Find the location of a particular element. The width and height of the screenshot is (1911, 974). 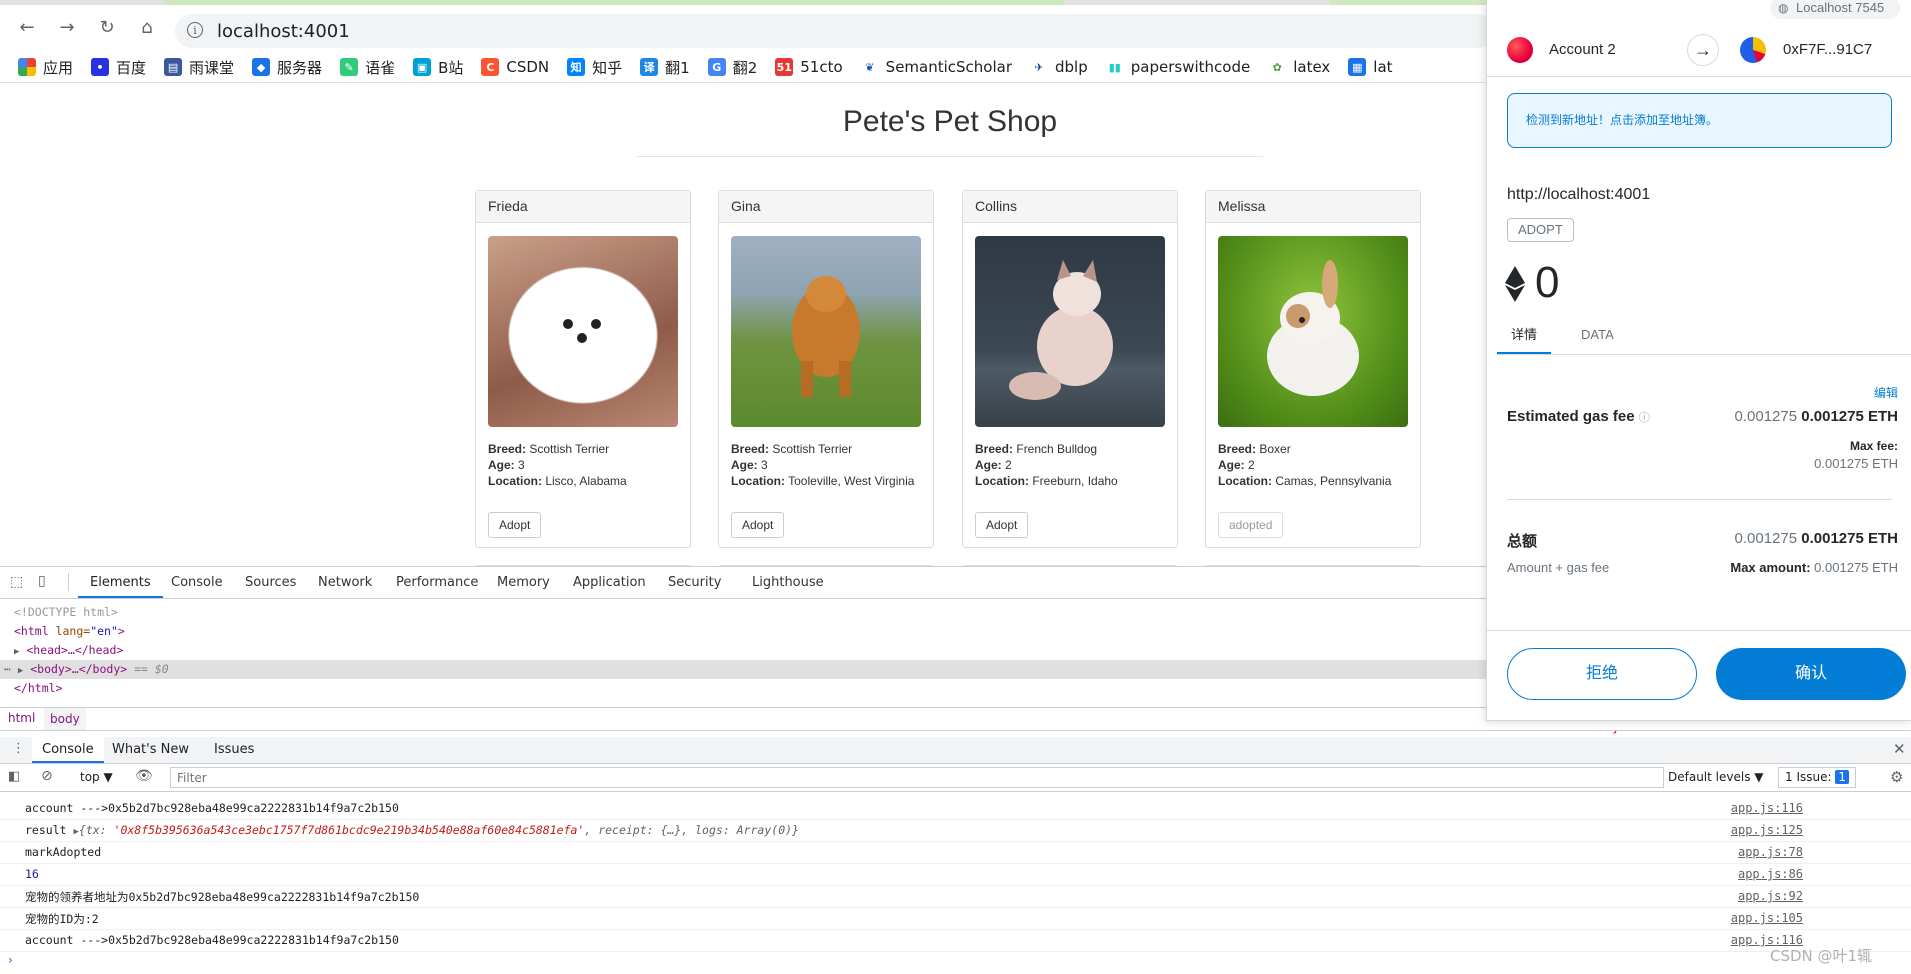

device-toolbar-icon: ▯ is located at coordinates (42, 581).